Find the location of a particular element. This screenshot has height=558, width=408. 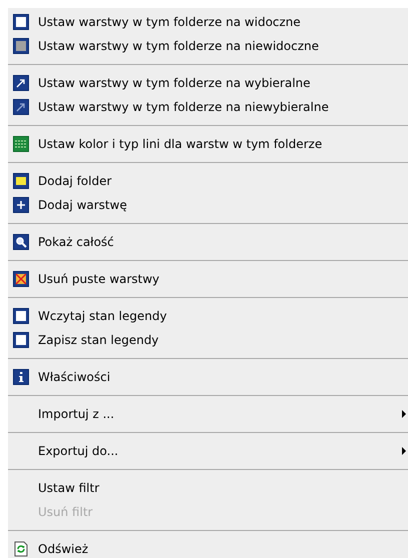

info-icon is located at coordinates (21, 377).